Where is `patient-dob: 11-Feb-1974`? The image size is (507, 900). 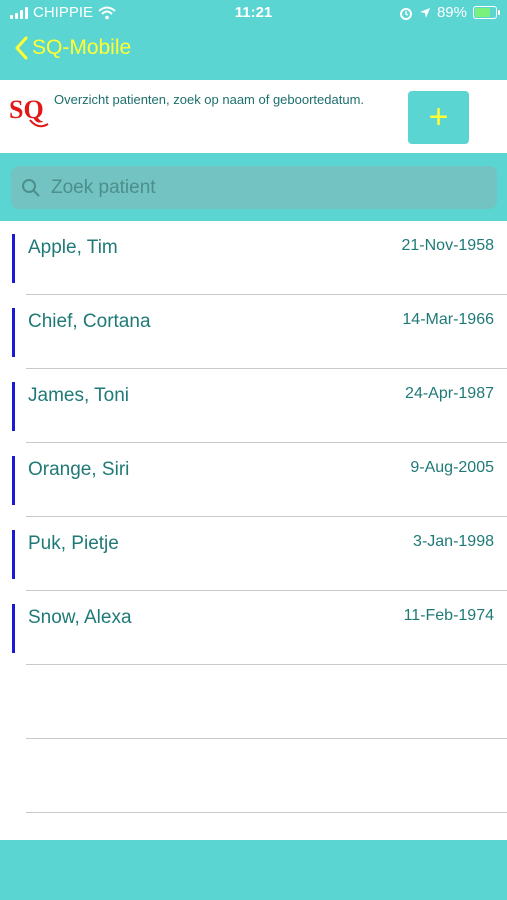
patient-dob: 11-Feb-1974 is located at coordinates (448, 615).